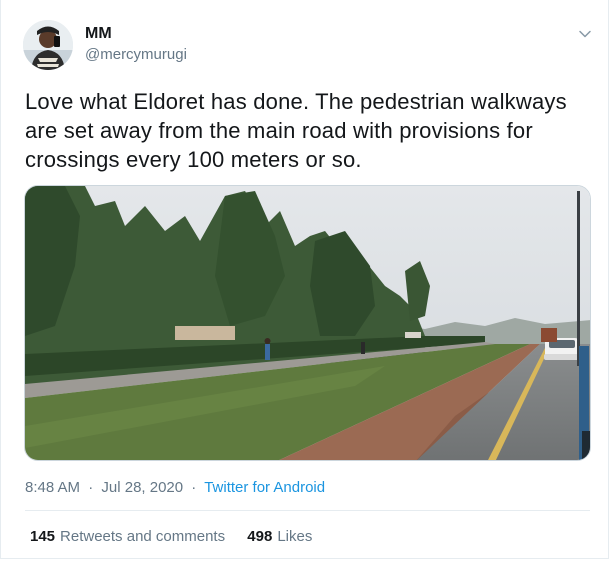  I want to click on retweets-count: 145, so click(43, 536).